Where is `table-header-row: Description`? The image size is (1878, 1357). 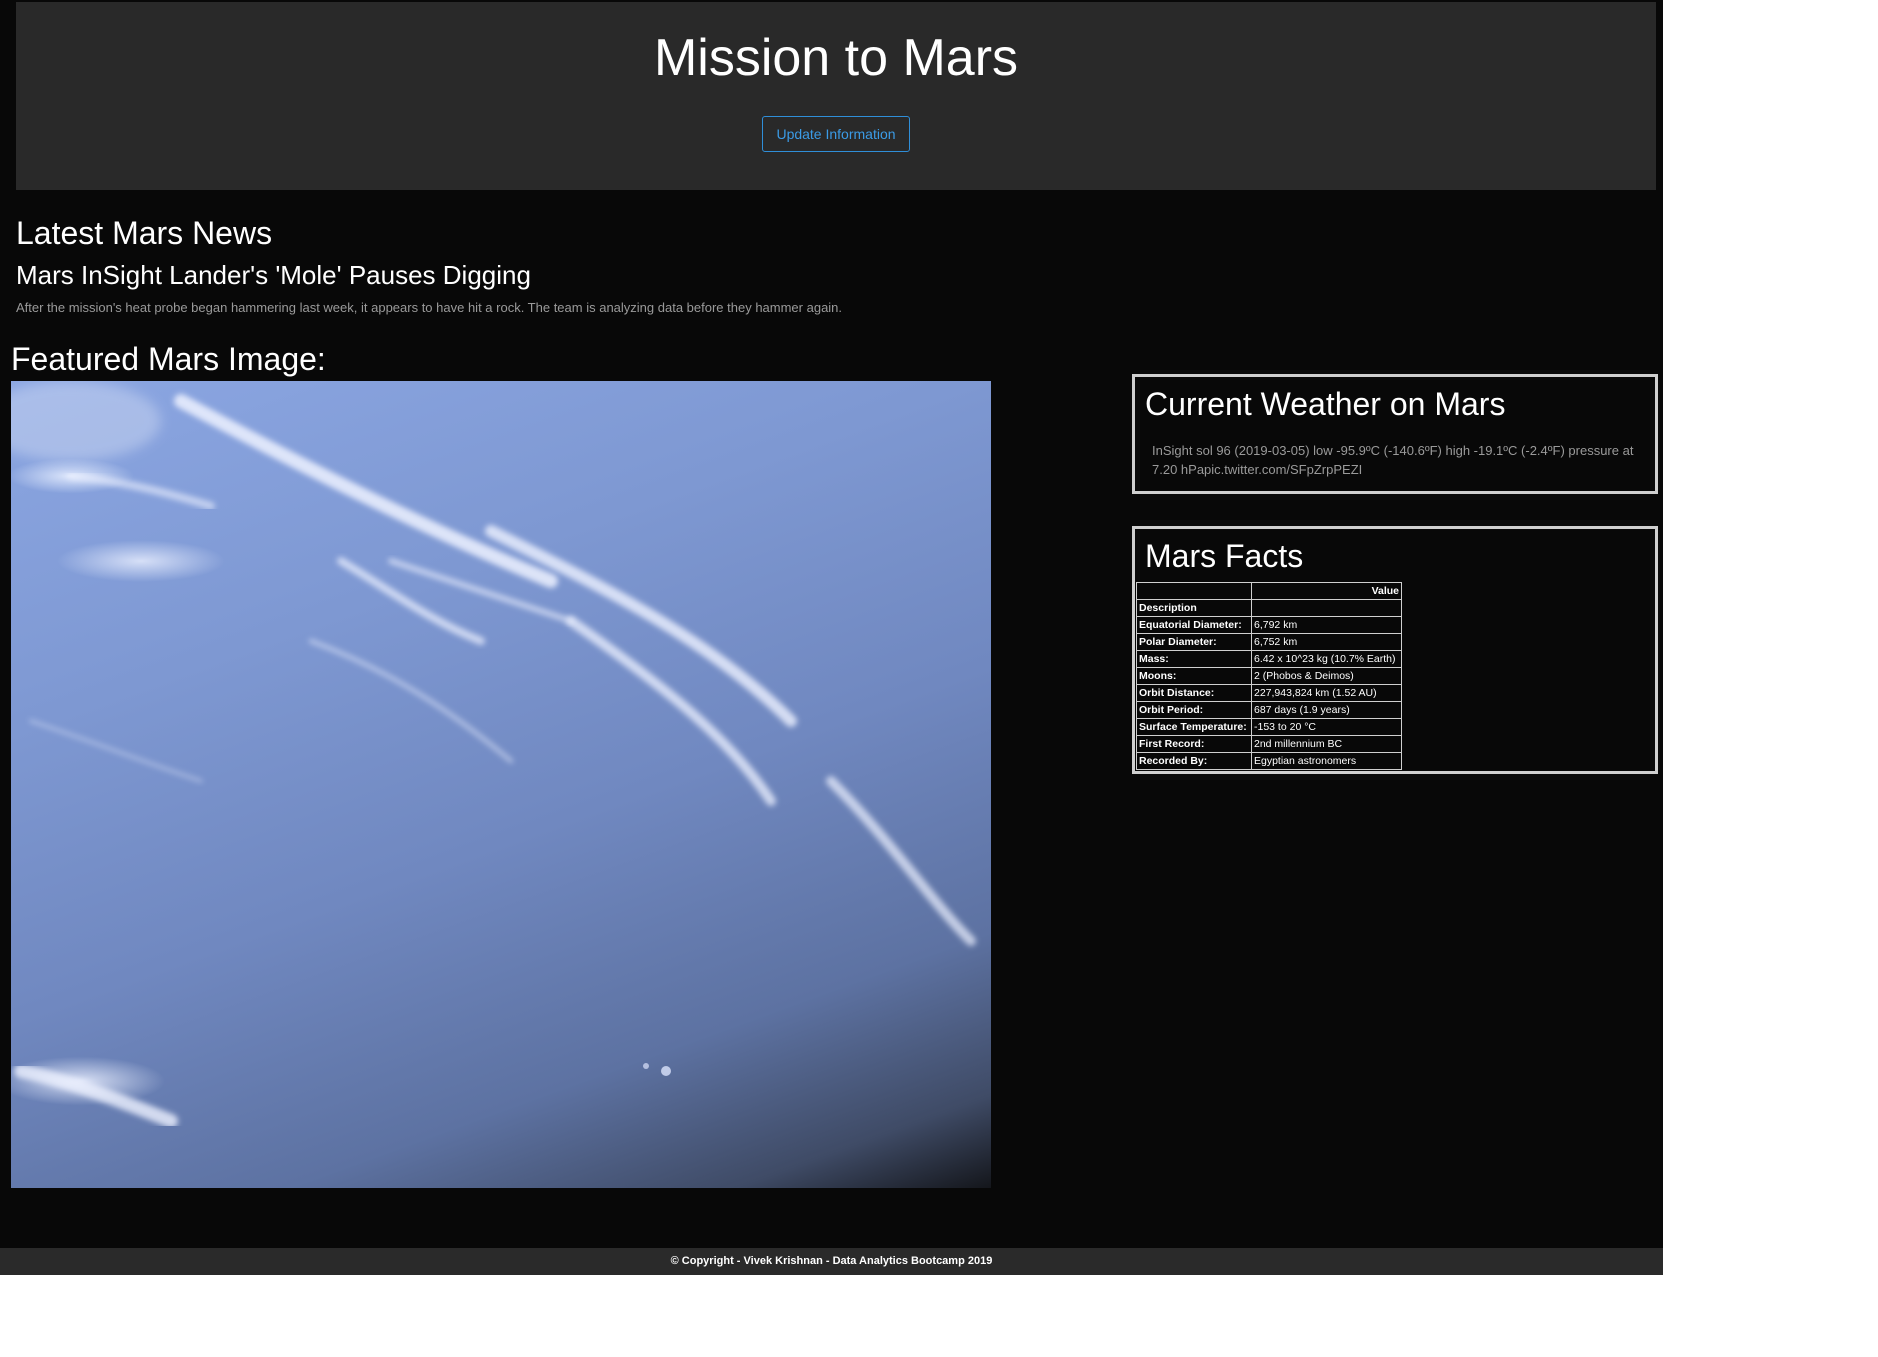
table-header-row: Description is located at coordinates (1269, 608).